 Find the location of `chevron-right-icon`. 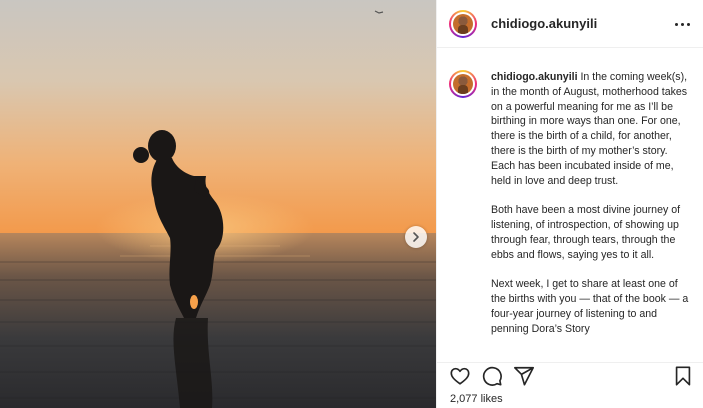

chevron-right-icon is located at coordinates (416, 237).